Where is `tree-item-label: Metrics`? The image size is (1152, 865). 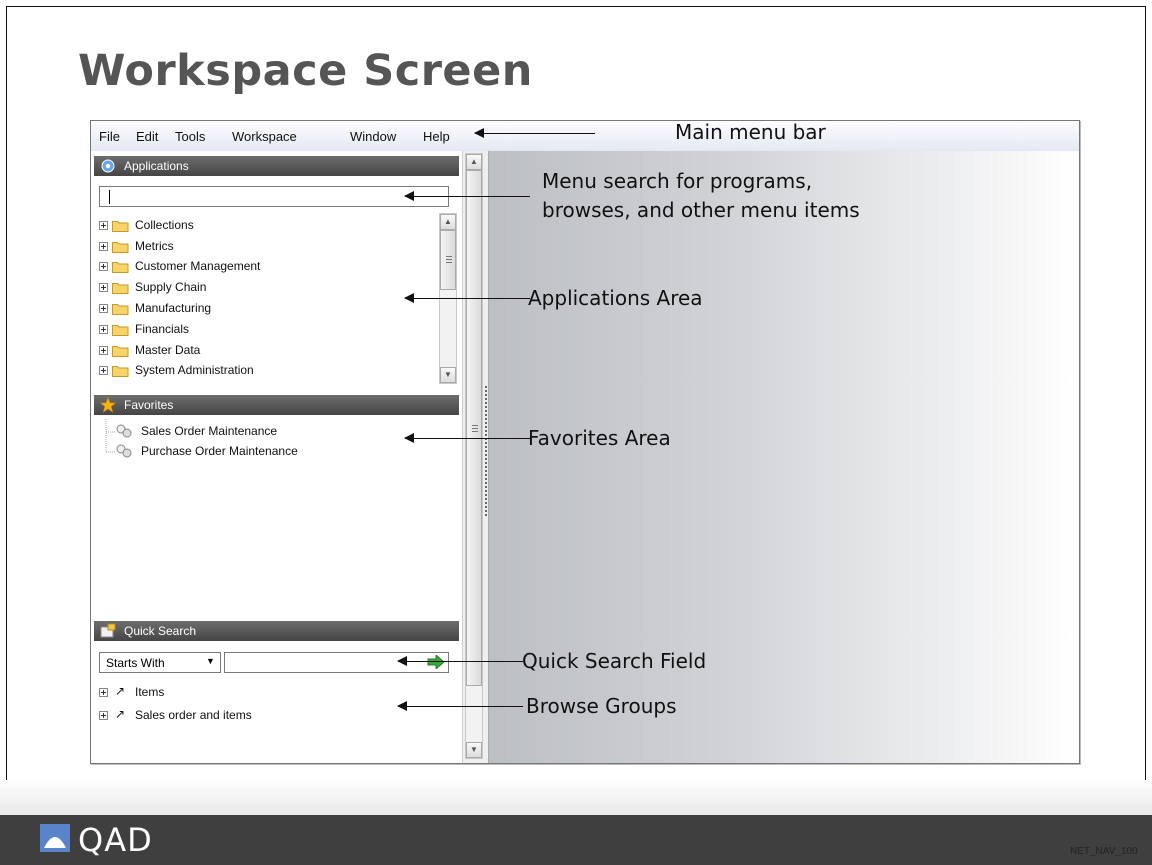 tree-item-label: Metrics is located at coordinates (154, 246).